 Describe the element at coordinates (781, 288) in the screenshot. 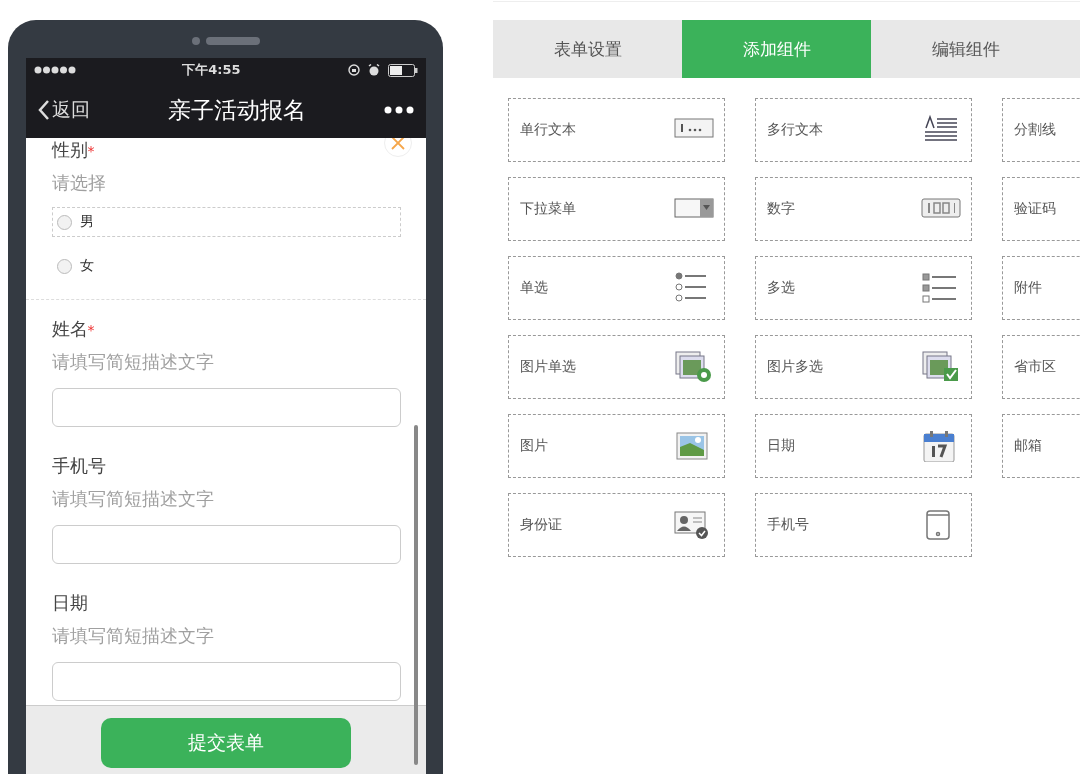

I see `component-label: 多选` at that location.